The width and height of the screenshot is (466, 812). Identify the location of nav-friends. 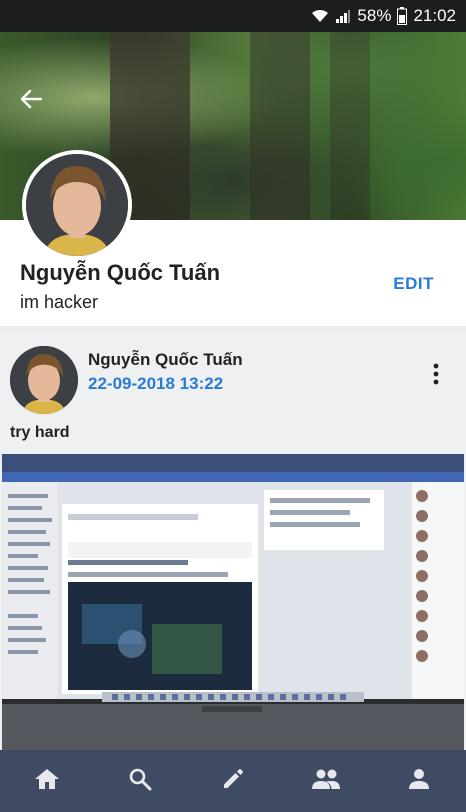
(326, 781).